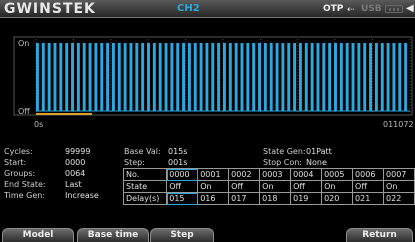 Image resolution: width=415 pixels, height=242 pixels. Describe the element at coordinates (77, 151) in the screenshot. I see `cycles-value: 99999` at that location.